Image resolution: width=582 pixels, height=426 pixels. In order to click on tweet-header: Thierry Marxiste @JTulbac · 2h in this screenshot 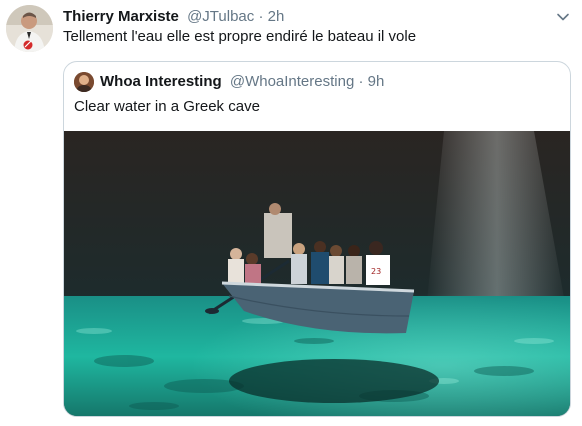, I will do `click(173, 17)`.